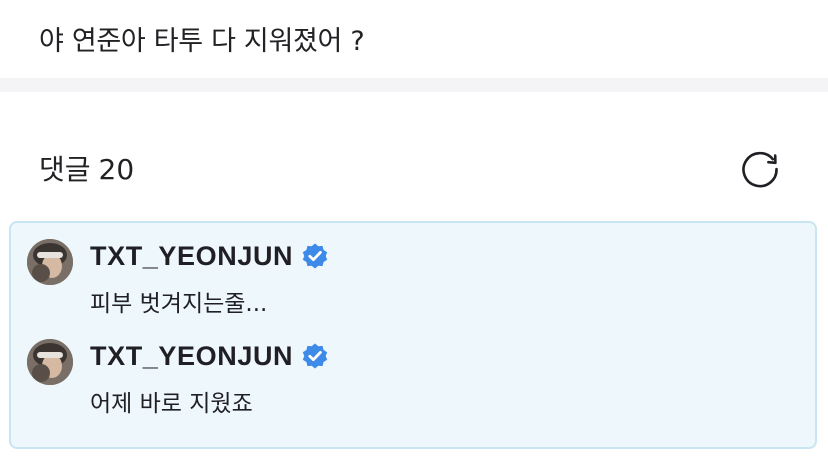  What do you see at coordinates (171, 404) in the screenshot?
I see `comment-text: 어제 바로 지웠죠` at bounding box center [171, 404].